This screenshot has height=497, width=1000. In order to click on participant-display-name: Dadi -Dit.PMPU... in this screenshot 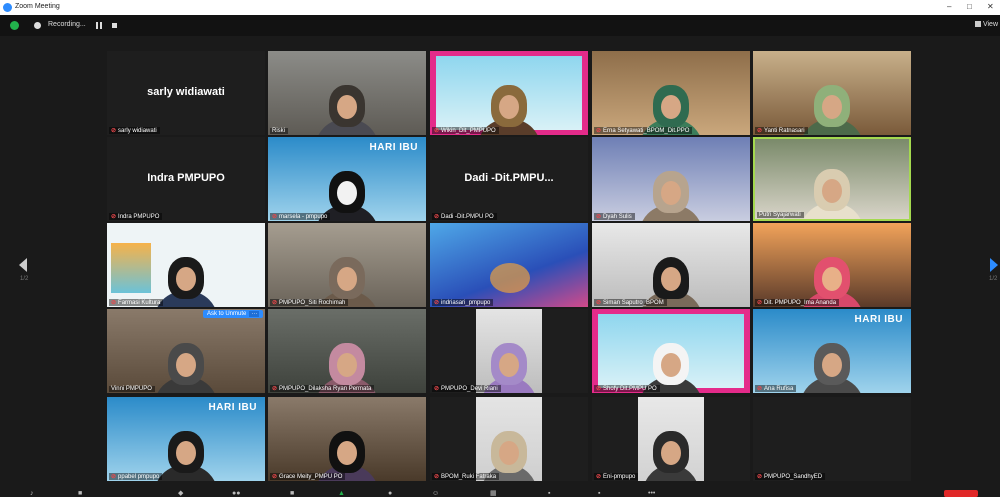, I will do `click(509, 177)`.